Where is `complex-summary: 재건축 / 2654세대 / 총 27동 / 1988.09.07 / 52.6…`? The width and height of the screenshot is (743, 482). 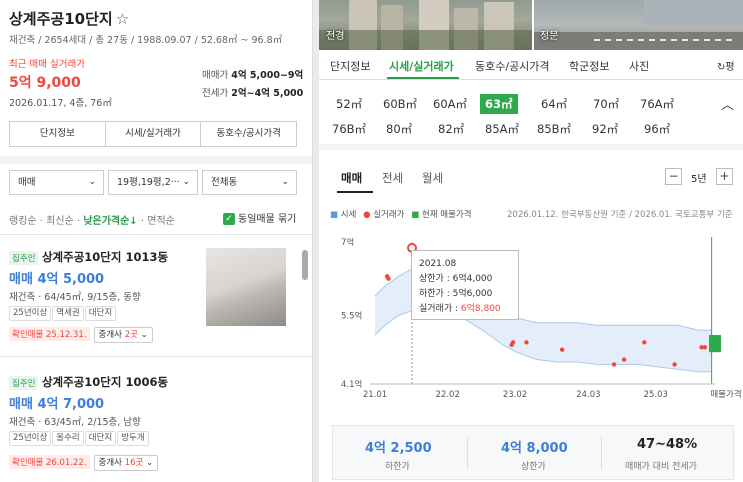
complex-summary: 재건축 / 2654세대 / 총 27동 / 1988.09.07 / 52.6… is located at coordinates (146, 40).